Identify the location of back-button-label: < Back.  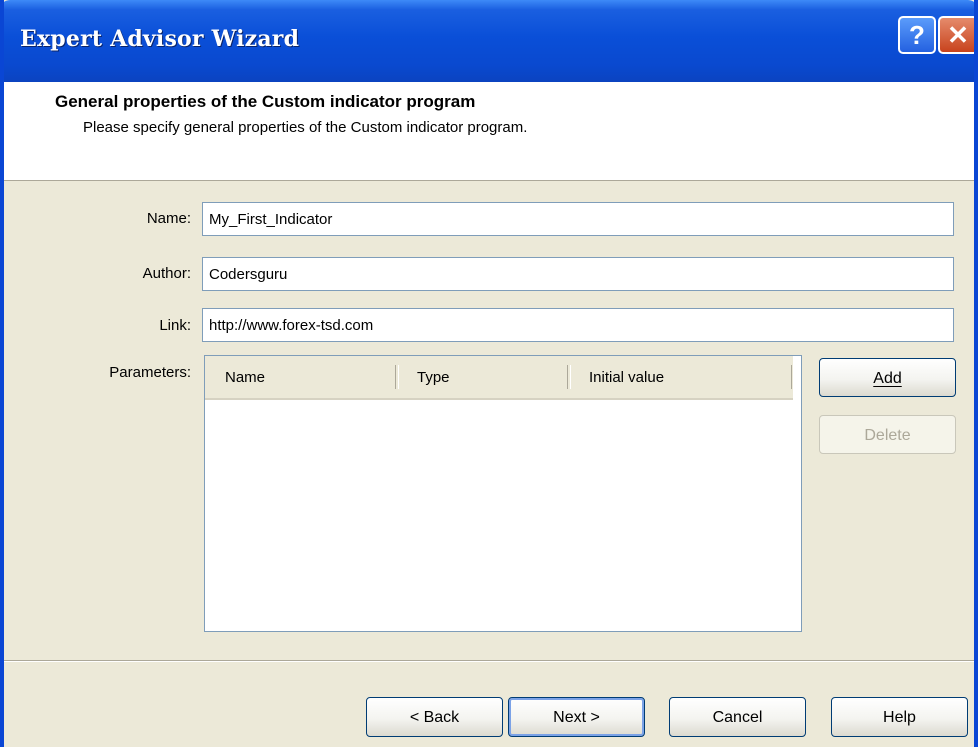
(434, 717).